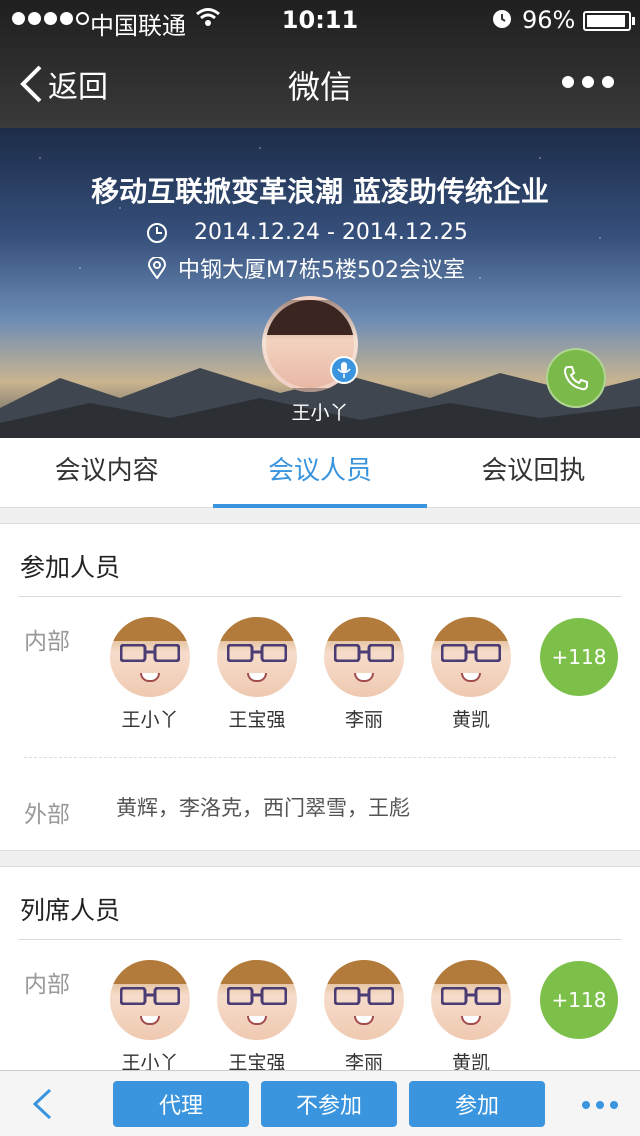 The height and width of the screenshot is (1136, 640). I want to click on tab-meeting-receipt: 会议回执, so click(533, 472).